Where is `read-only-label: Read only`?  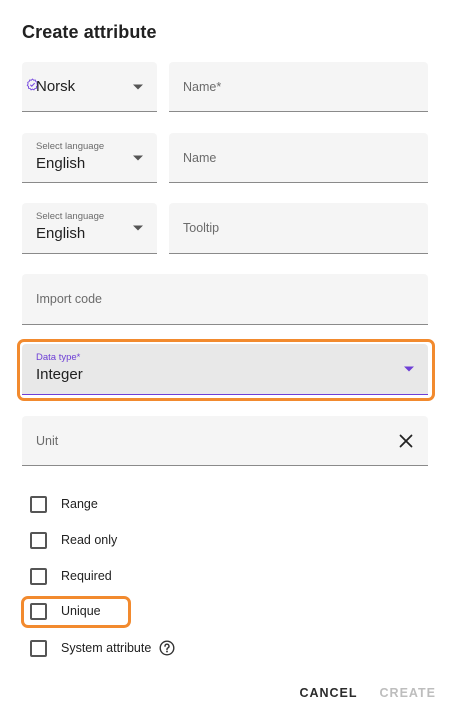
read-only-label: Read only is located at coordinates (89, 540).